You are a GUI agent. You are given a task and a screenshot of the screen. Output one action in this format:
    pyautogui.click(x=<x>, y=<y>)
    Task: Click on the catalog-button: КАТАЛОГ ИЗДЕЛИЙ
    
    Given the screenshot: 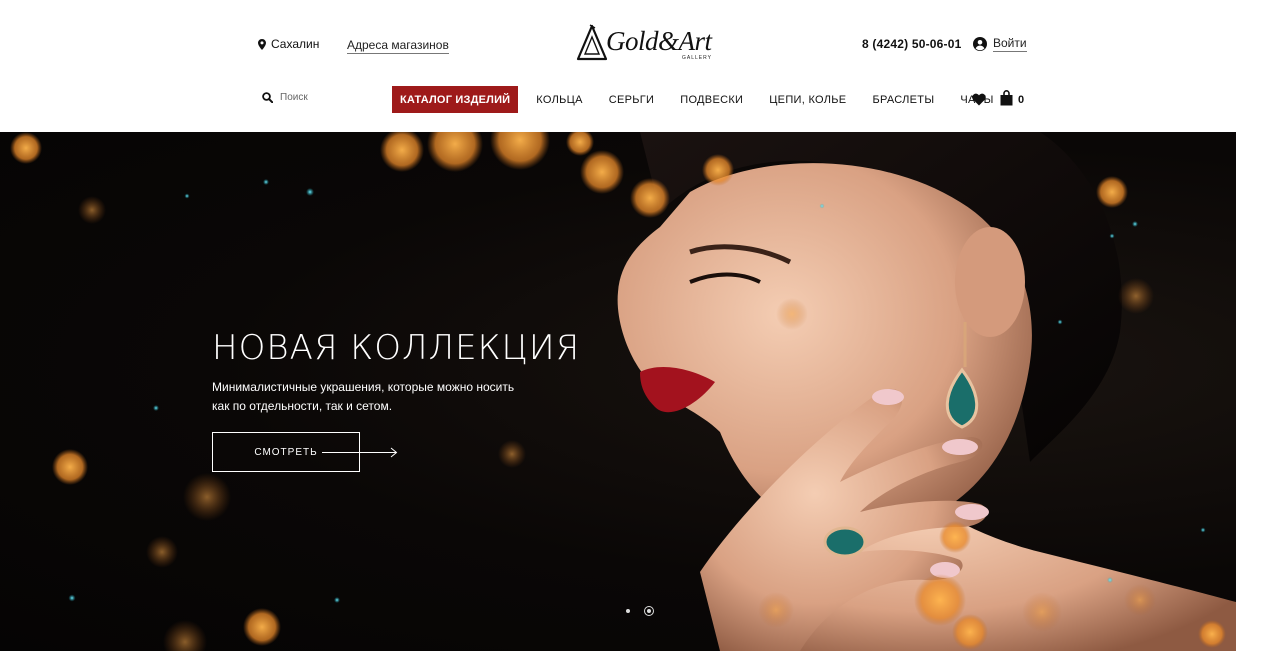 What is the action you would take?
    pyautogui.click(x=455, y=99)
    